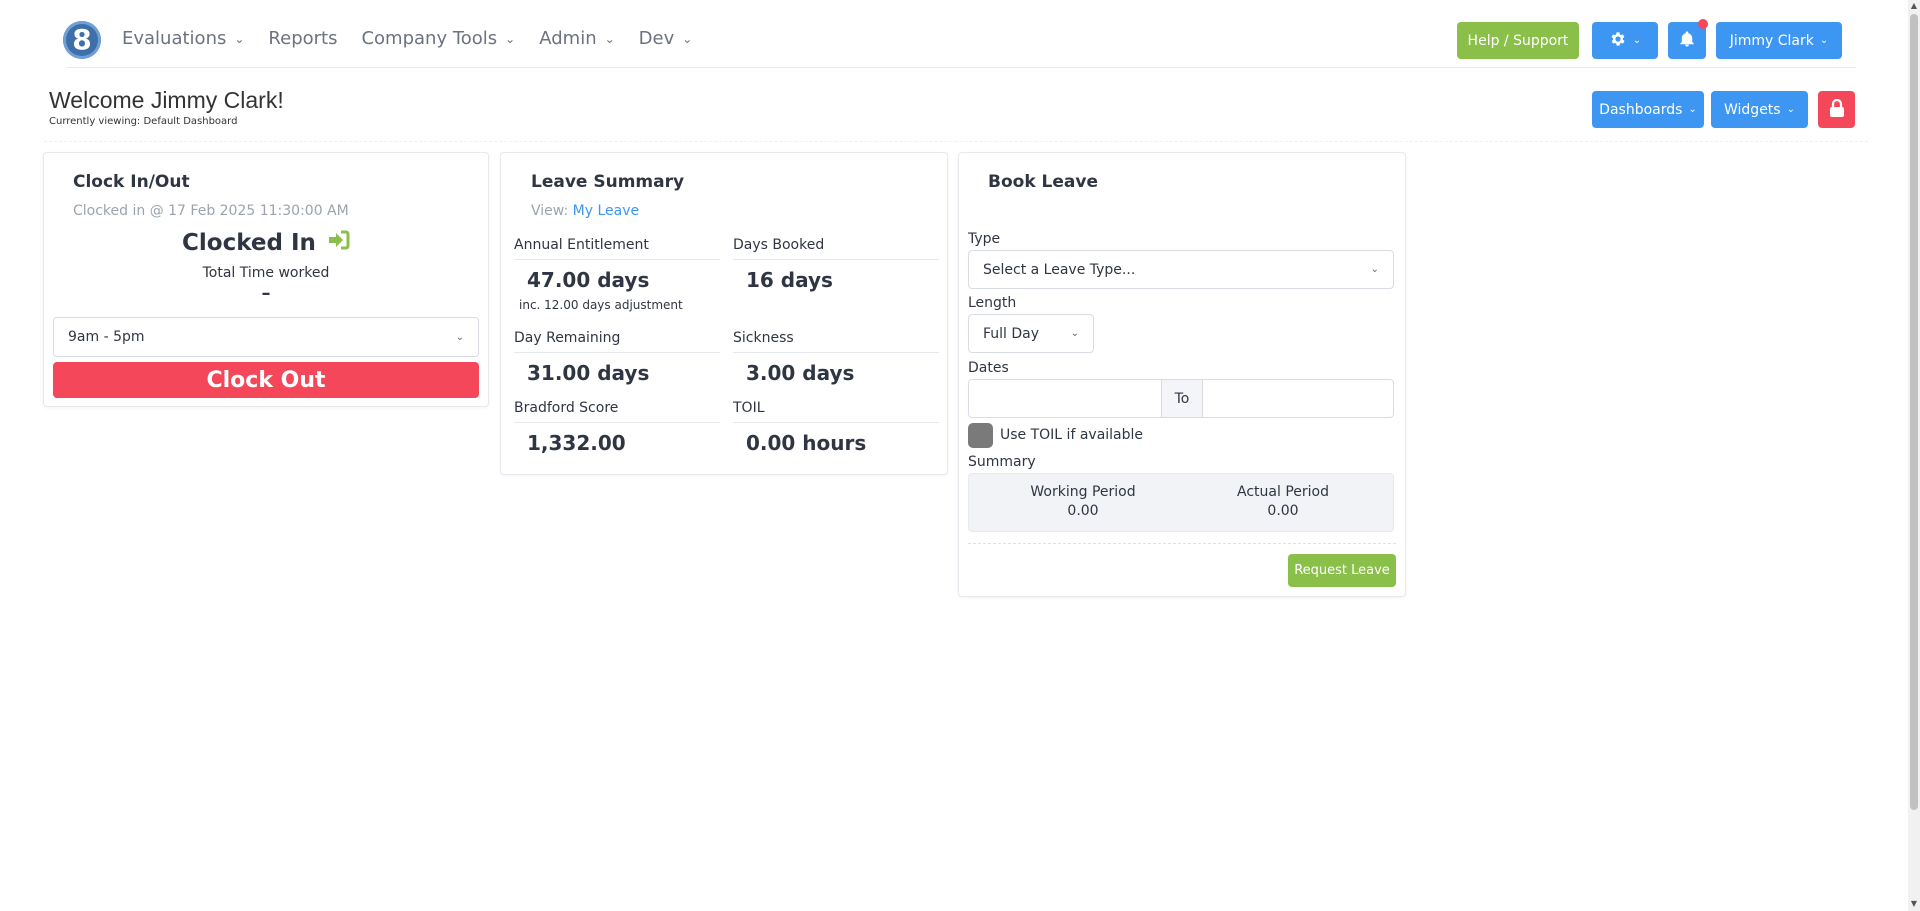 The width and height of the screenshot is (1920, 911). Describe the element at coordinates (143, 121) in the screenshot. I see `page-subtitle: Currently viewing: Default Dashboard` at that location.